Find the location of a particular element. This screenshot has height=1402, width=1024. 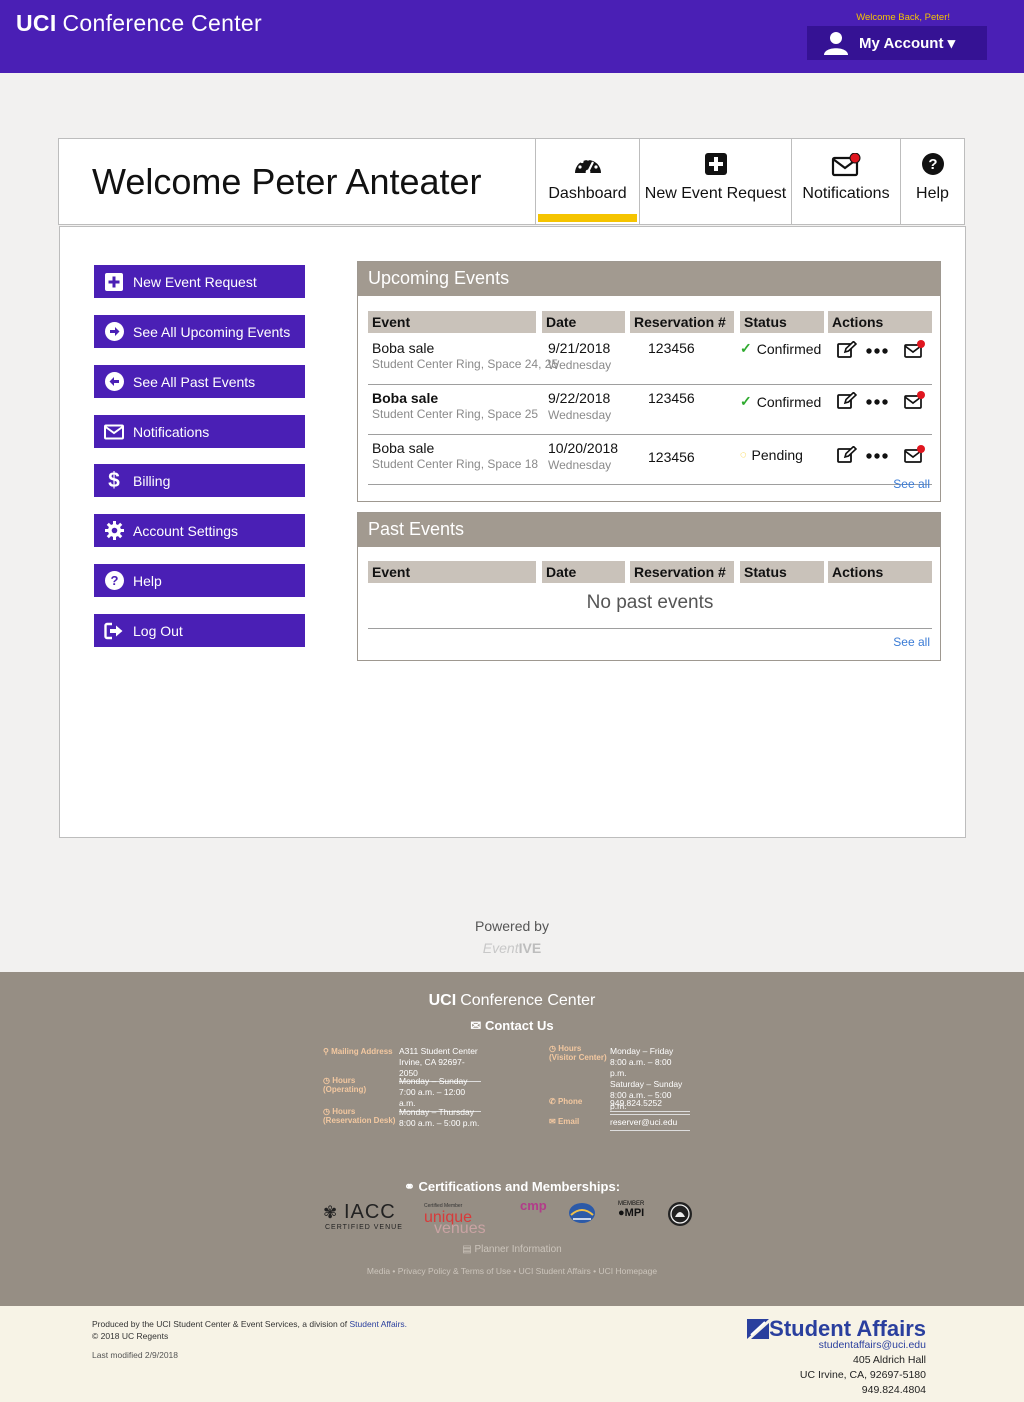

cvb-circle-logo is located at coordinates (582, 1214).